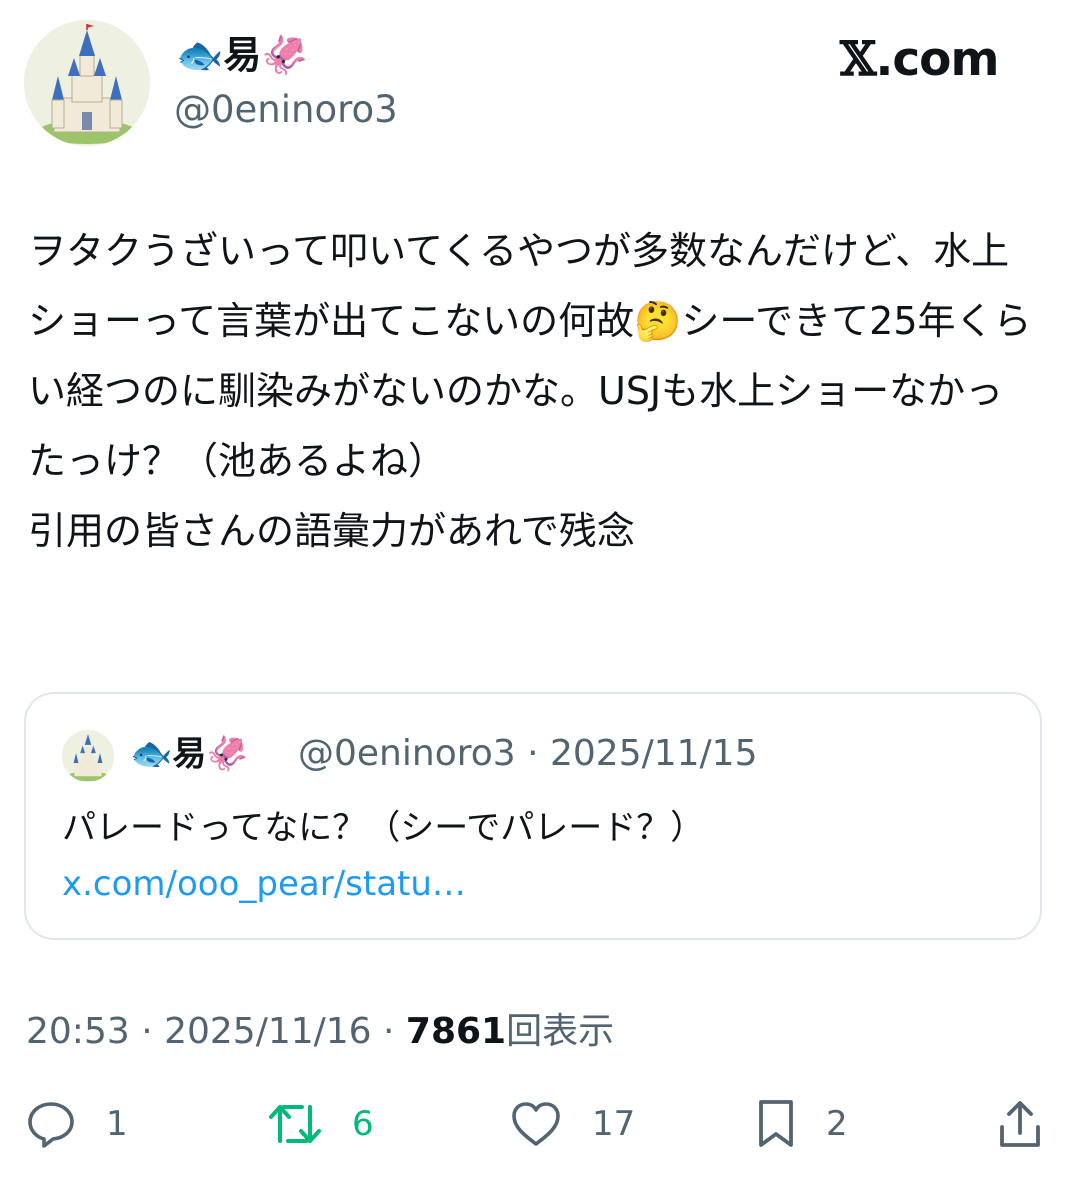 This screenshot has width=1068, height=1200. Describe the element at coordinates (837, 1124) in the screenshot. I see `bookmark-count: 2` at that location.